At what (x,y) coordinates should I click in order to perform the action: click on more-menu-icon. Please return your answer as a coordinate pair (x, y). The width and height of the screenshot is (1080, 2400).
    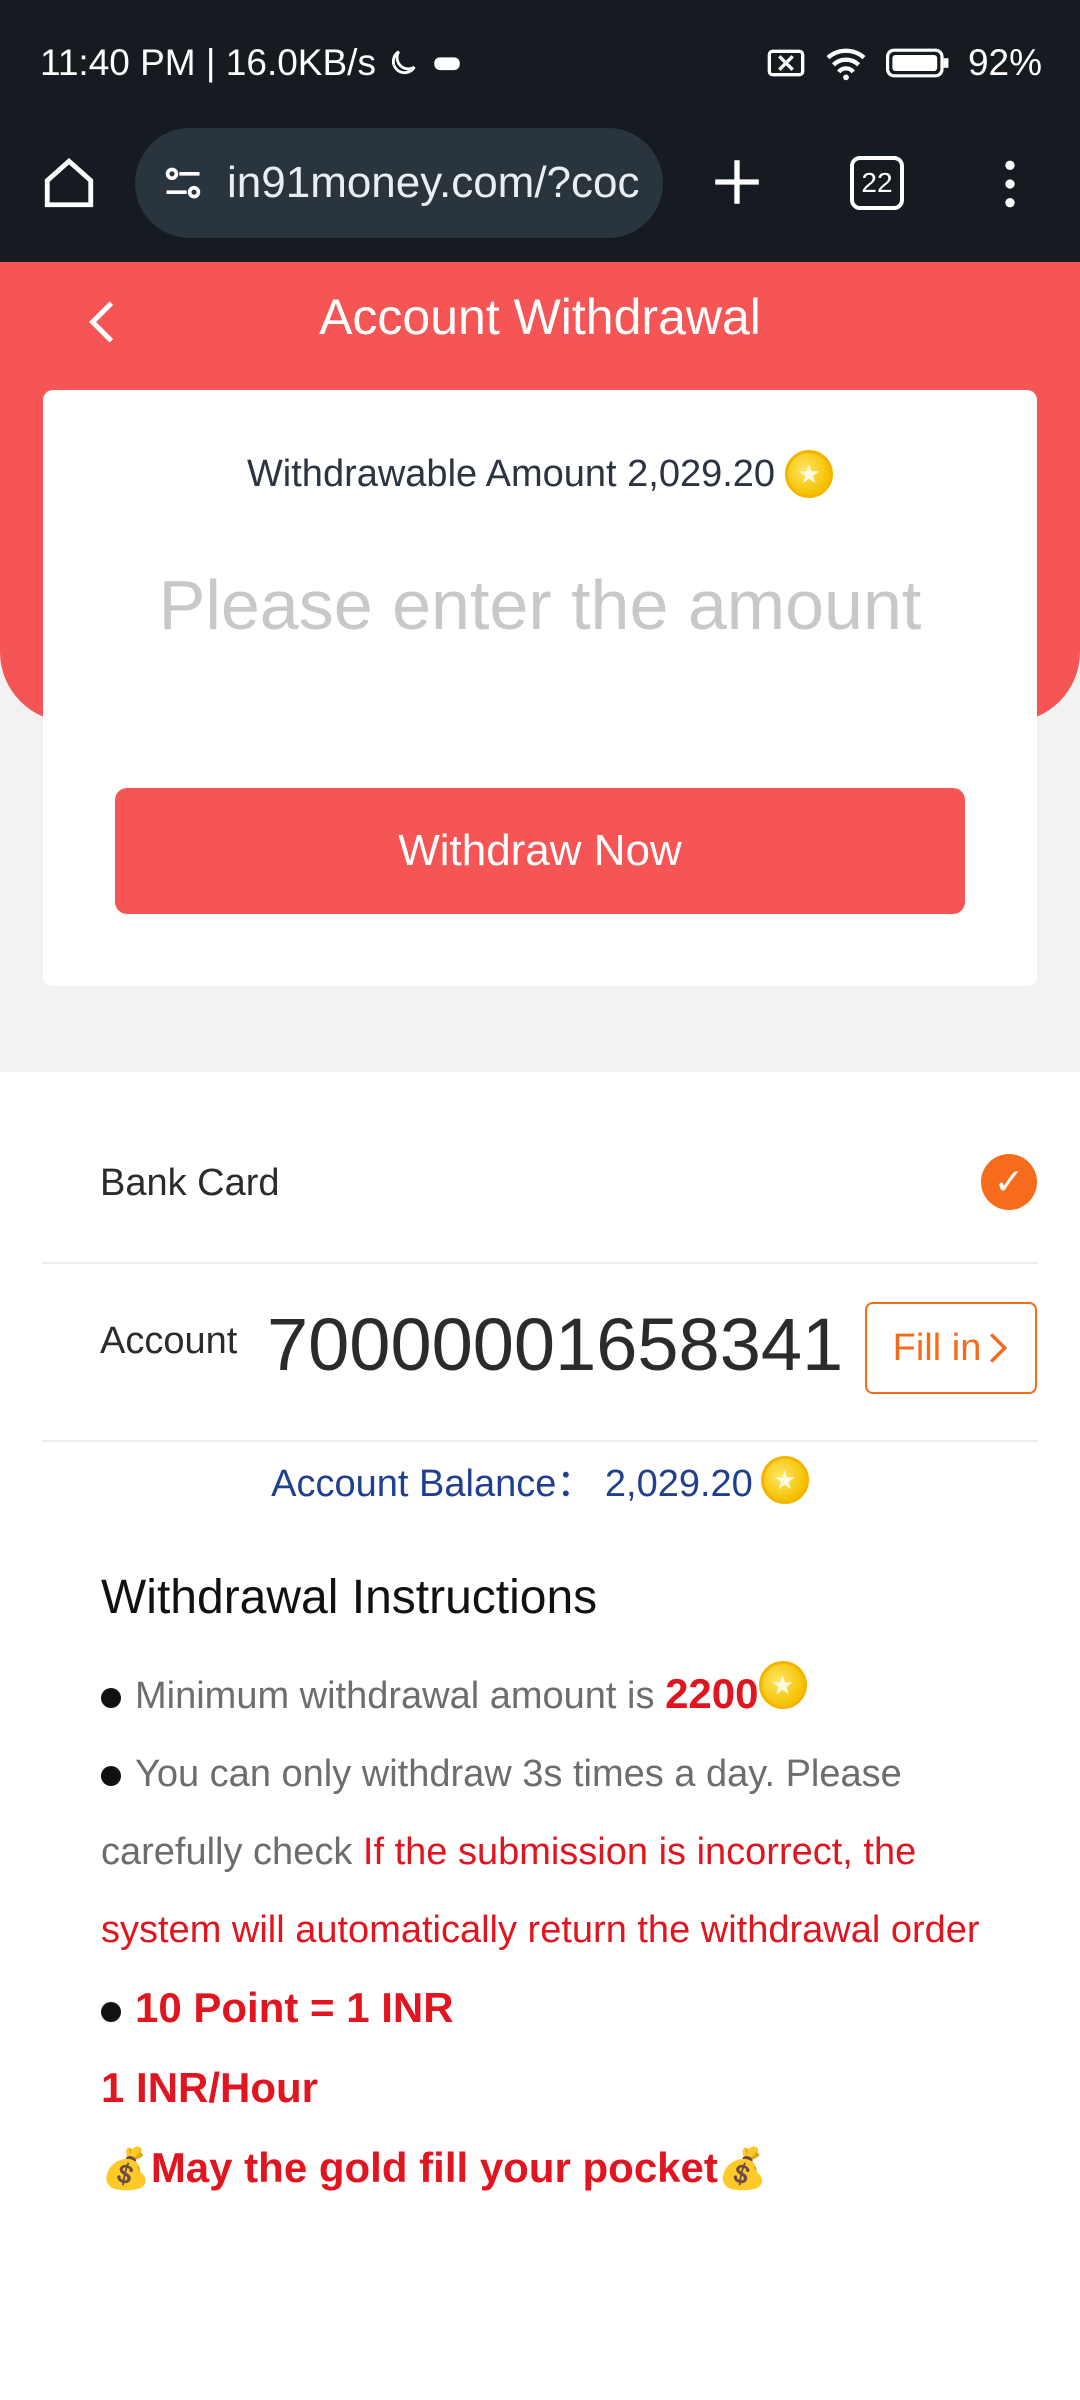
    Looking at the image, I should click on (1010, 184).